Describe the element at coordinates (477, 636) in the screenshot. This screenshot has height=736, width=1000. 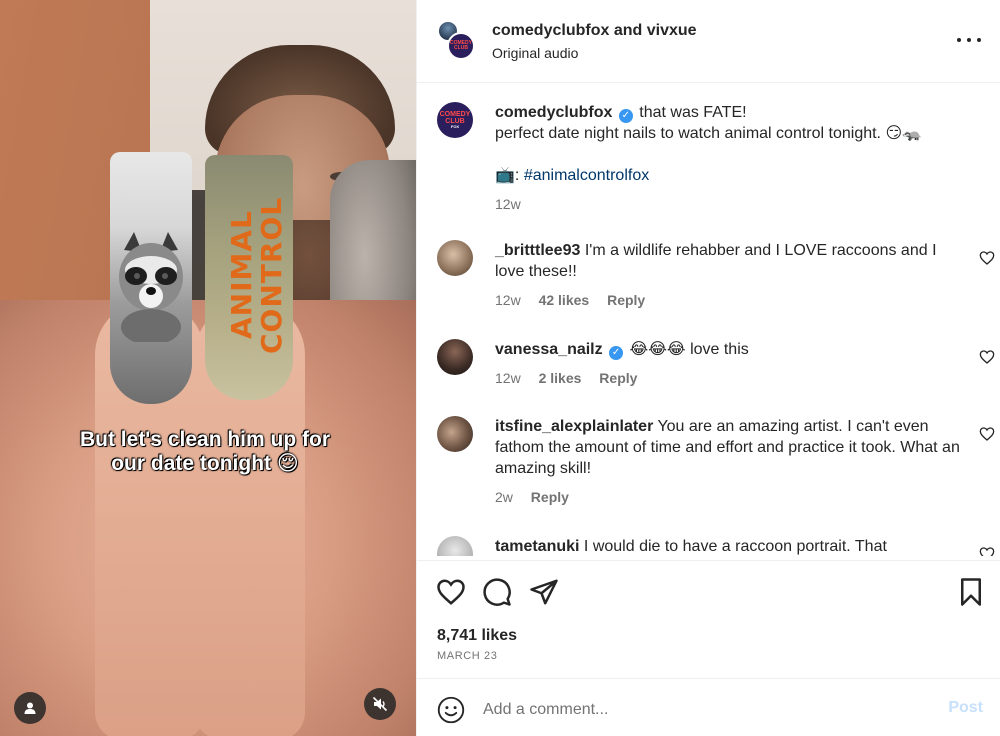
I see `likes-count: 8,741 likes` at that location.